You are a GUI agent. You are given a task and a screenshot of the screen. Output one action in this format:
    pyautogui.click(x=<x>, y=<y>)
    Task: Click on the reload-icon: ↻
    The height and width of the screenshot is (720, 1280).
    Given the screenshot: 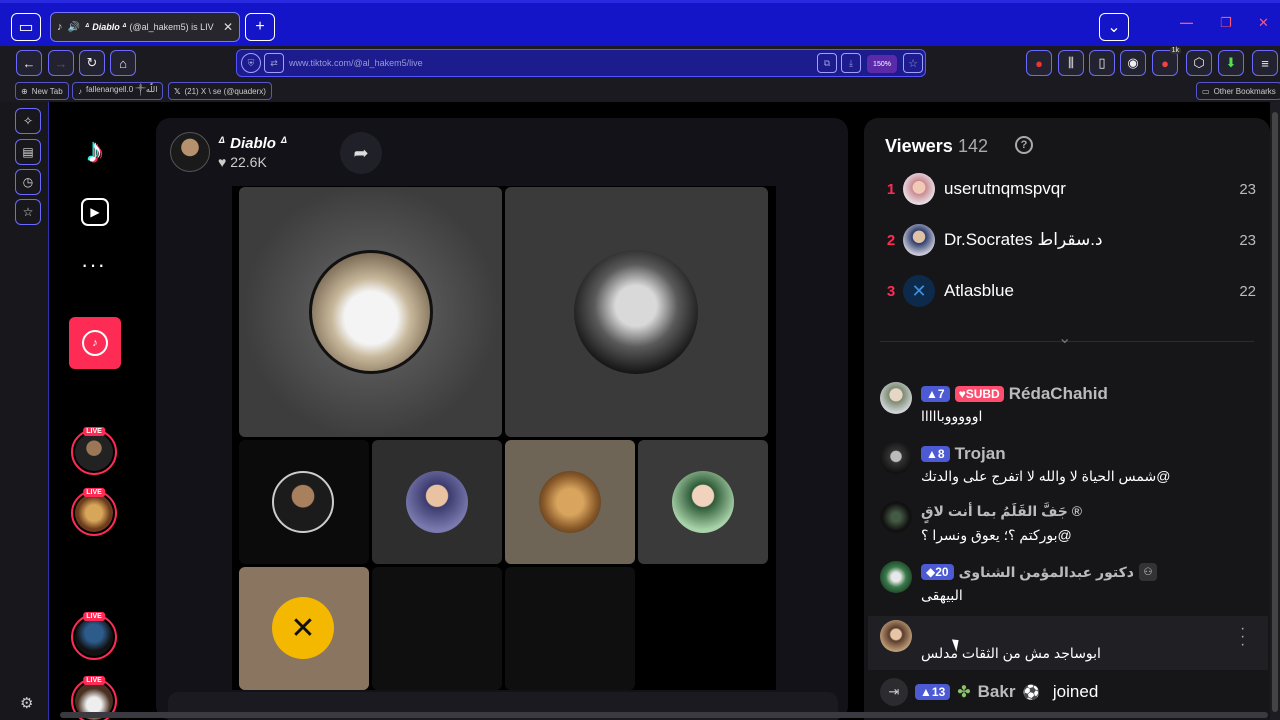 What is the action you would take?
    pyautogui.click(x=92, y=63)
    